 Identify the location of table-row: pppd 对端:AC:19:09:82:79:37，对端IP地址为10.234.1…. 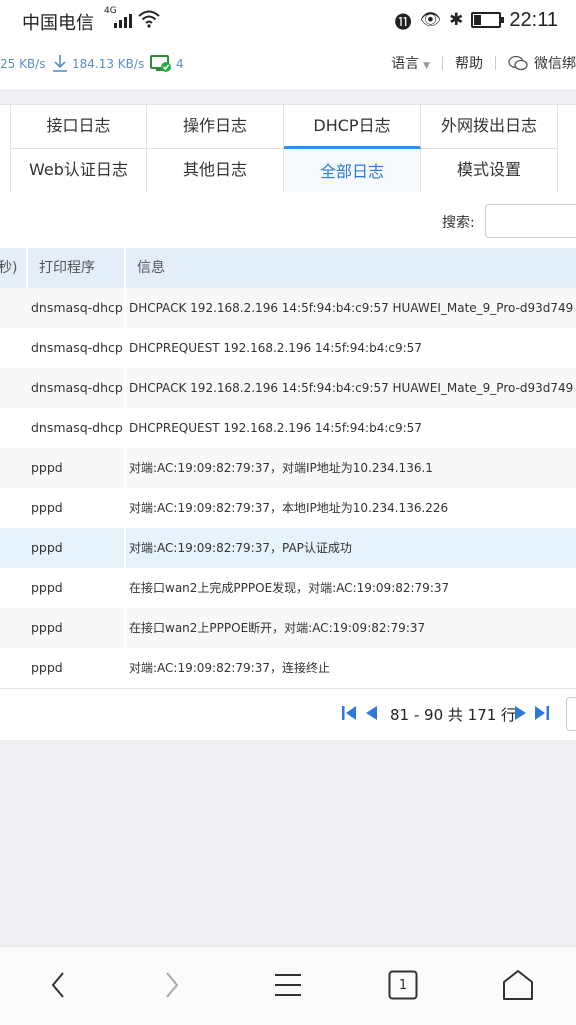
(288, 468).